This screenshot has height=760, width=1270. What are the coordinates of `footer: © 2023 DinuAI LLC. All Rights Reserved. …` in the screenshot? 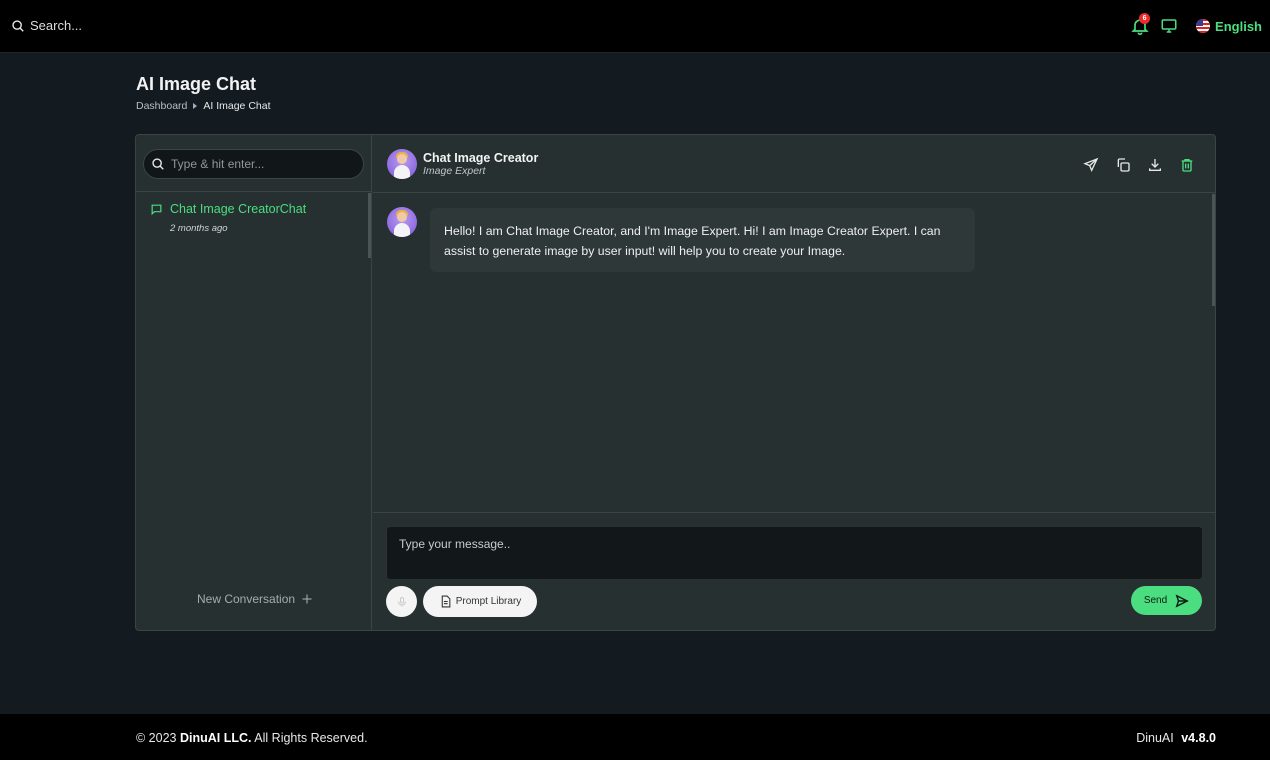 It's located at (635, 737).